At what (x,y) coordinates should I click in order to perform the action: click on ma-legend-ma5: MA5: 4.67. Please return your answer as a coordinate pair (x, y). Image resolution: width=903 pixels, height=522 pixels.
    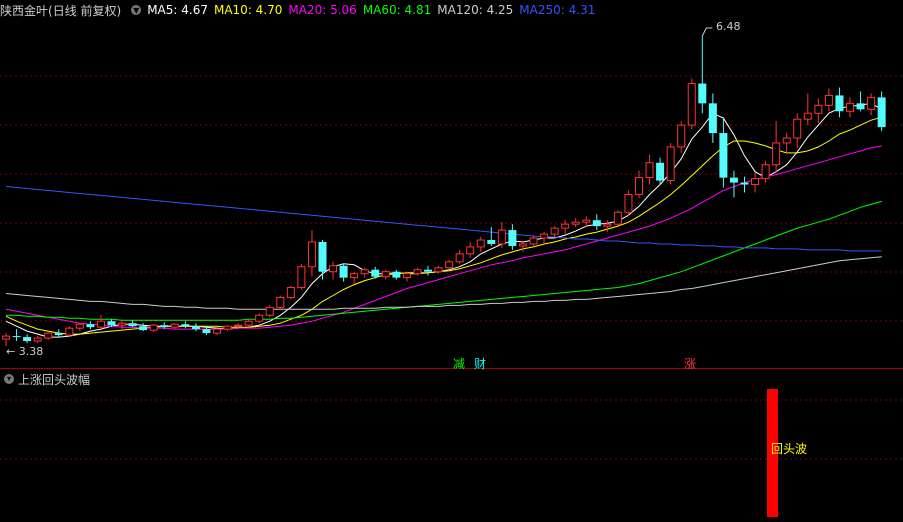
    Looking at the image, I should click on (177, 10).